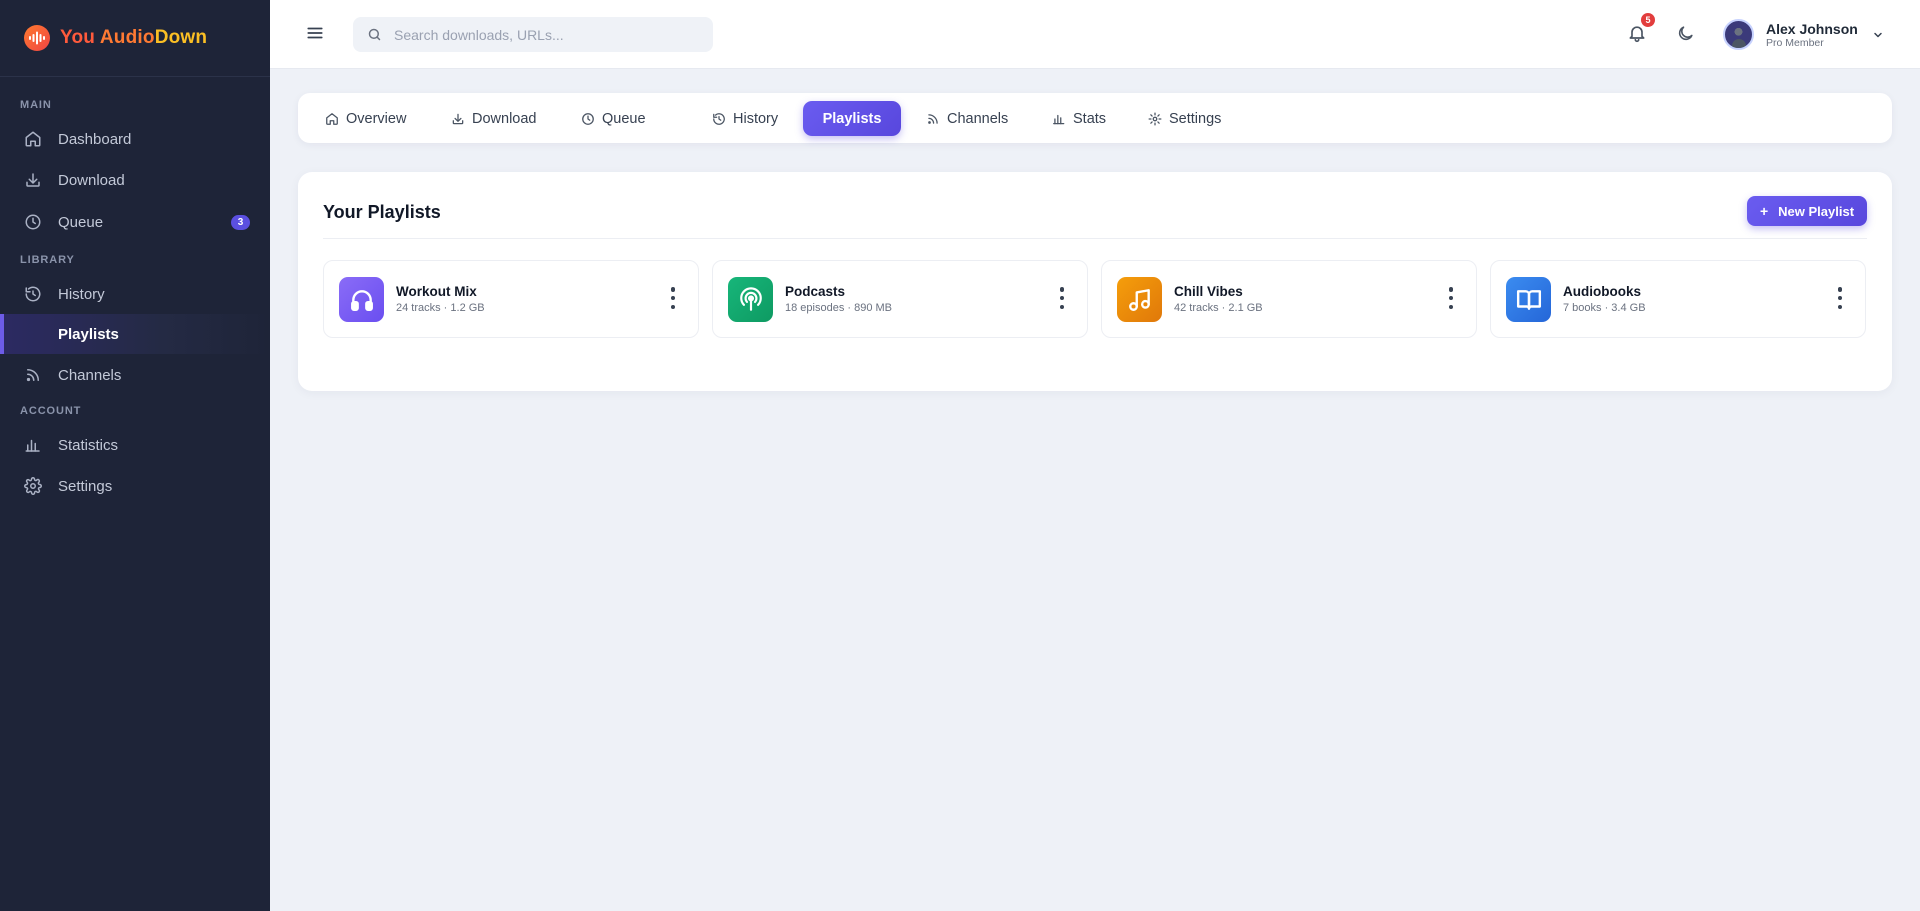 This screenshot has width=1920, height=911. I want to click on sidebar-item-label: Queue, so click(81, 222).